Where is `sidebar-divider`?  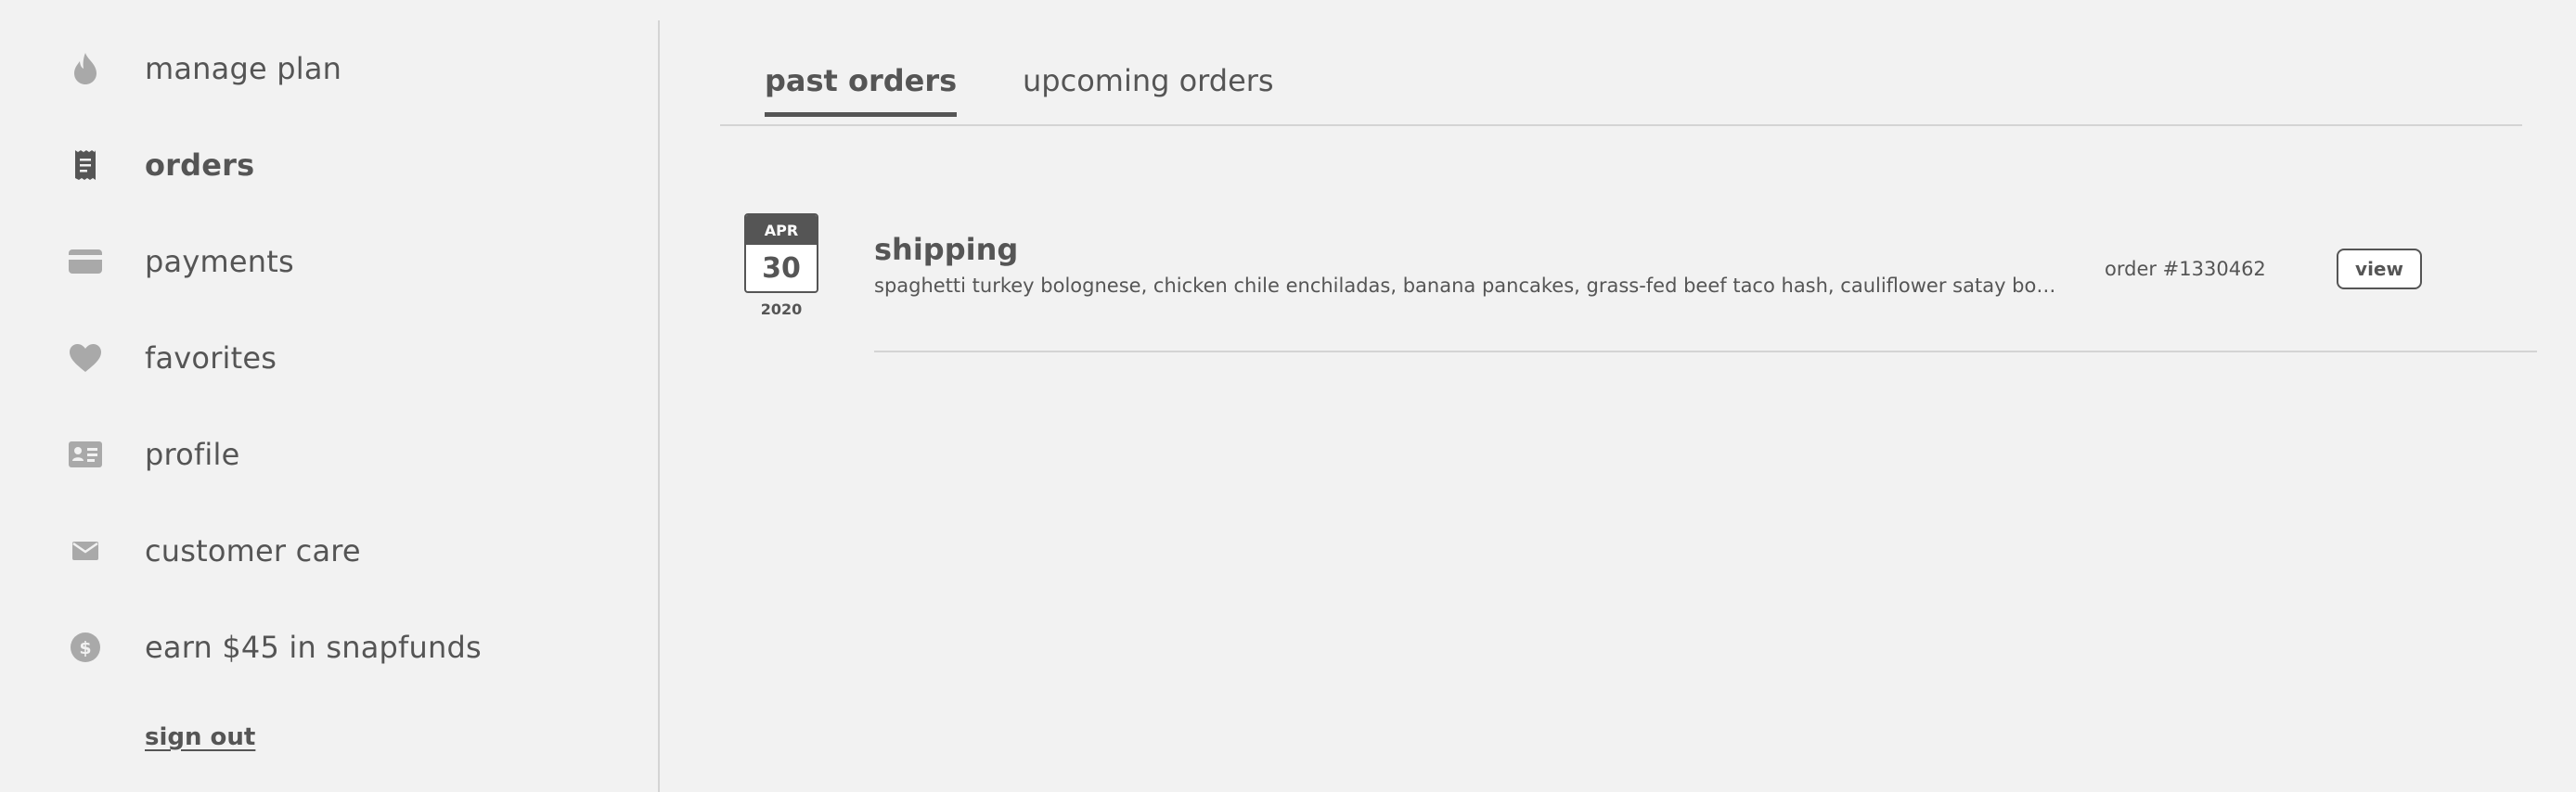
sidebar-divider is located at coordinates (659, 406).